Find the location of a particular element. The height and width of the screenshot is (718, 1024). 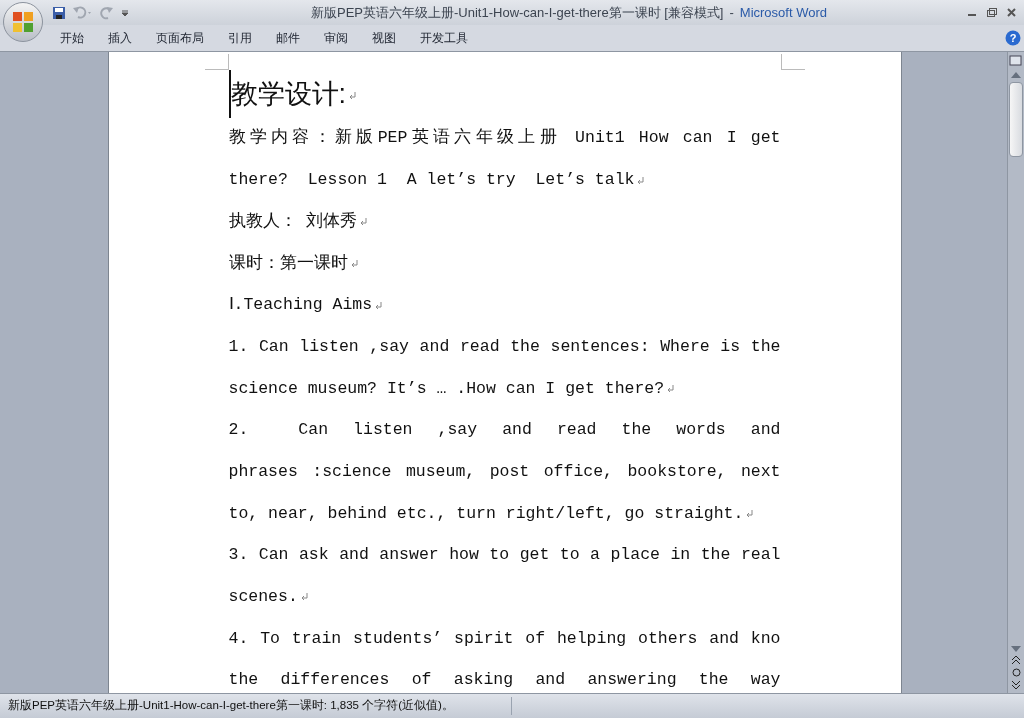

save-icon is located at coordinates (59, 12).